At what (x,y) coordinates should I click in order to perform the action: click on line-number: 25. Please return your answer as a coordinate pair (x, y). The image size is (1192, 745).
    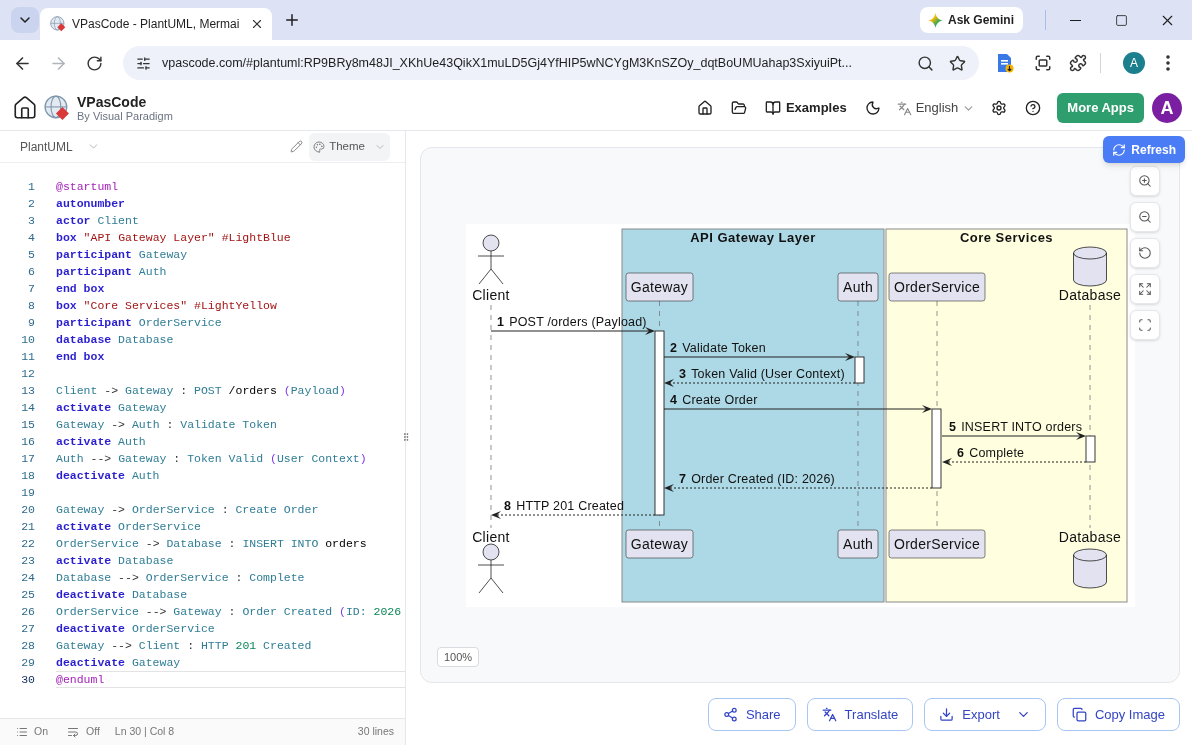
    Looking at the image, I should click on (27, 595).